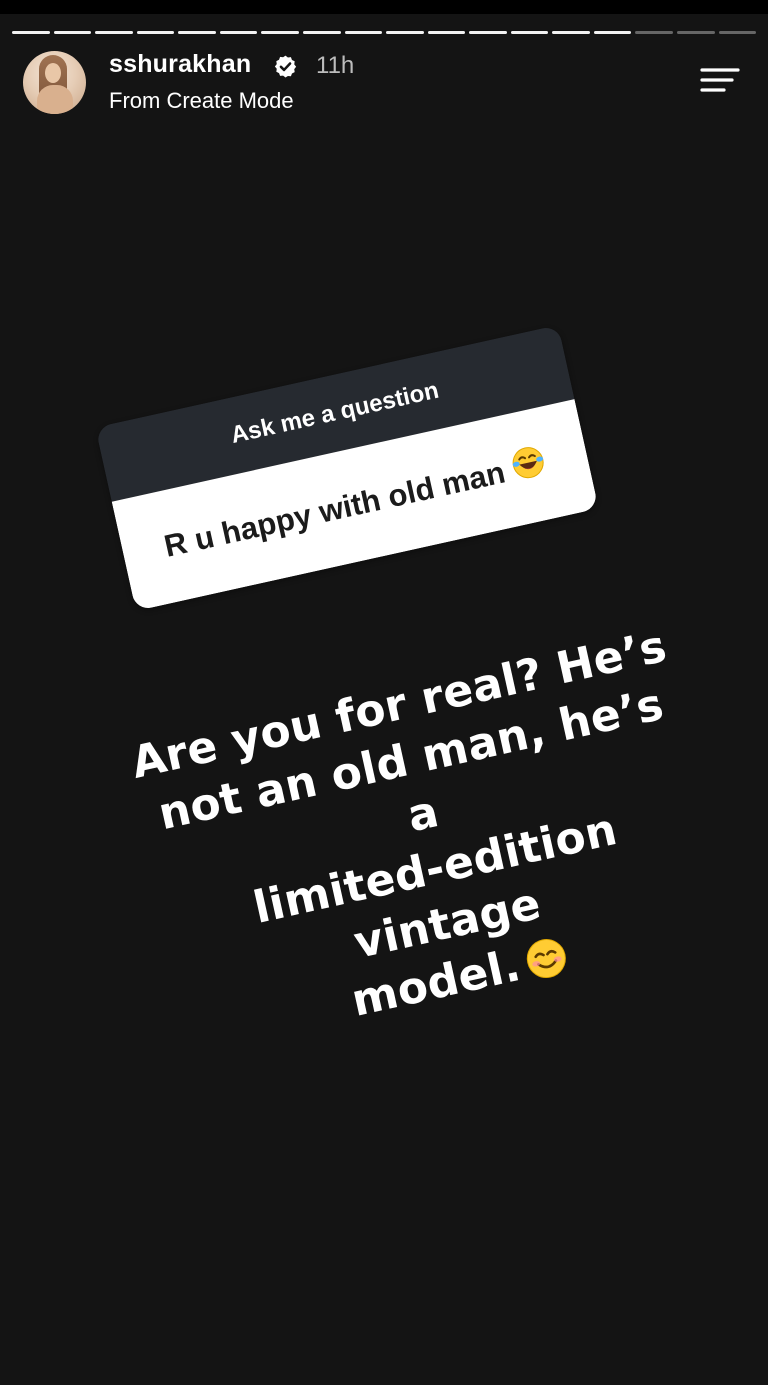 The width and height of the screenshot is (768, 1385). Describe the element at coordinates (335, 65) in the screenshot. I see `post-time: 11h` at that location.